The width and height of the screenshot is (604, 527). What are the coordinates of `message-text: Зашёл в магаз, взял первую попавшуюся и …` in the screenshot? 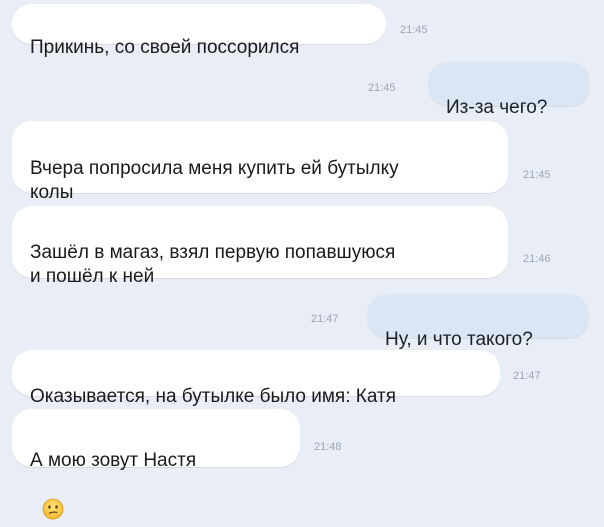 It's located at (213, 264).